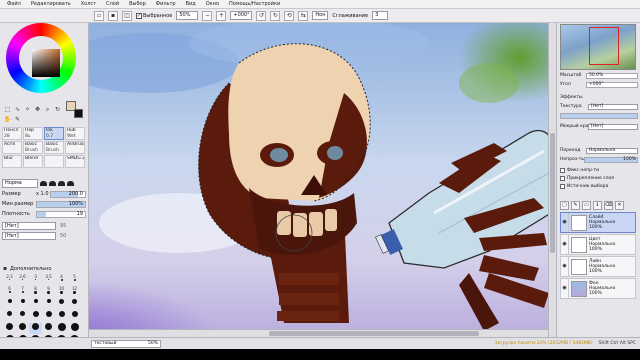  I want to click on brush-tool-smdg: SMDG 2, so click(75, 161).